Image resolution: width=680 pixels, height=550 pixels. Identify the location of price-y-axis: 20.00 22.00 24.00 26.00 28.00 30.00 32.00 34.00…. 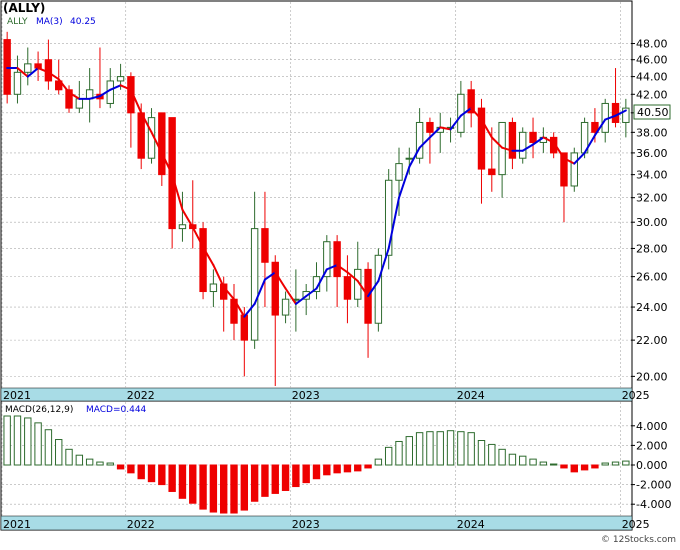
(649, 210).